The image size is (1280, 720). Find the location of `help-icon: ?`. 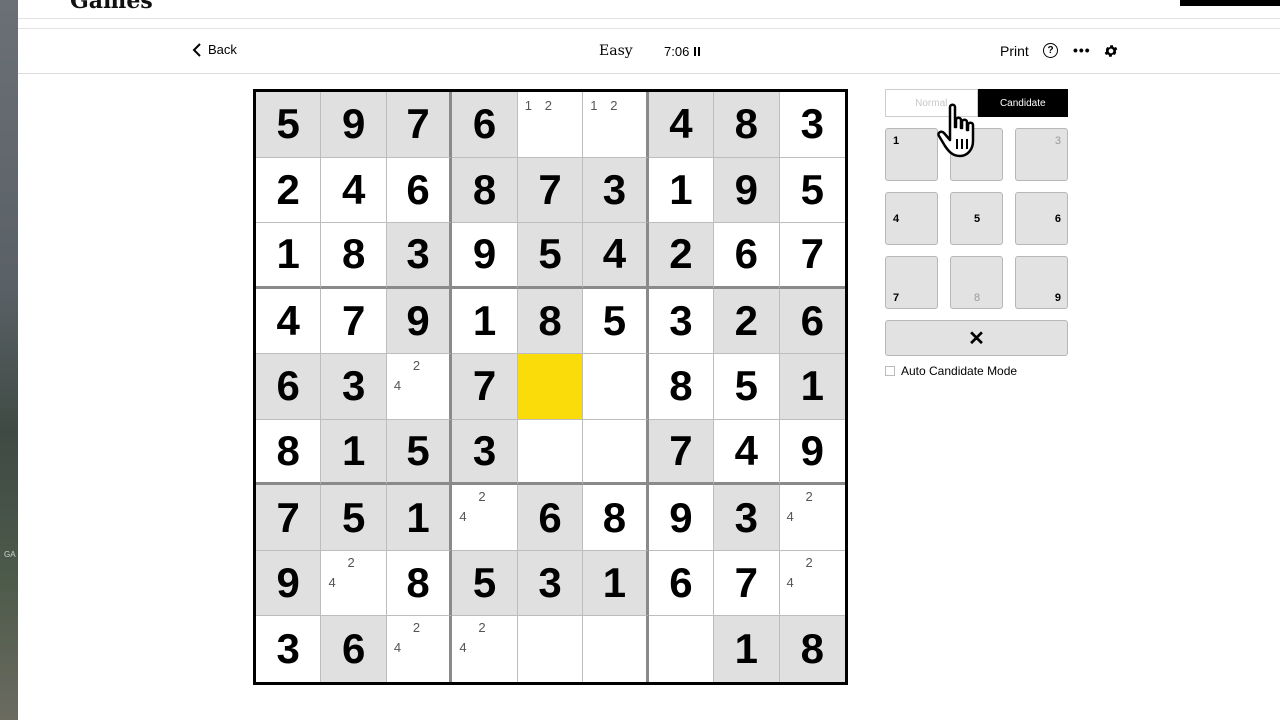

help-icon: ? is located at coordinates (1050, 50).